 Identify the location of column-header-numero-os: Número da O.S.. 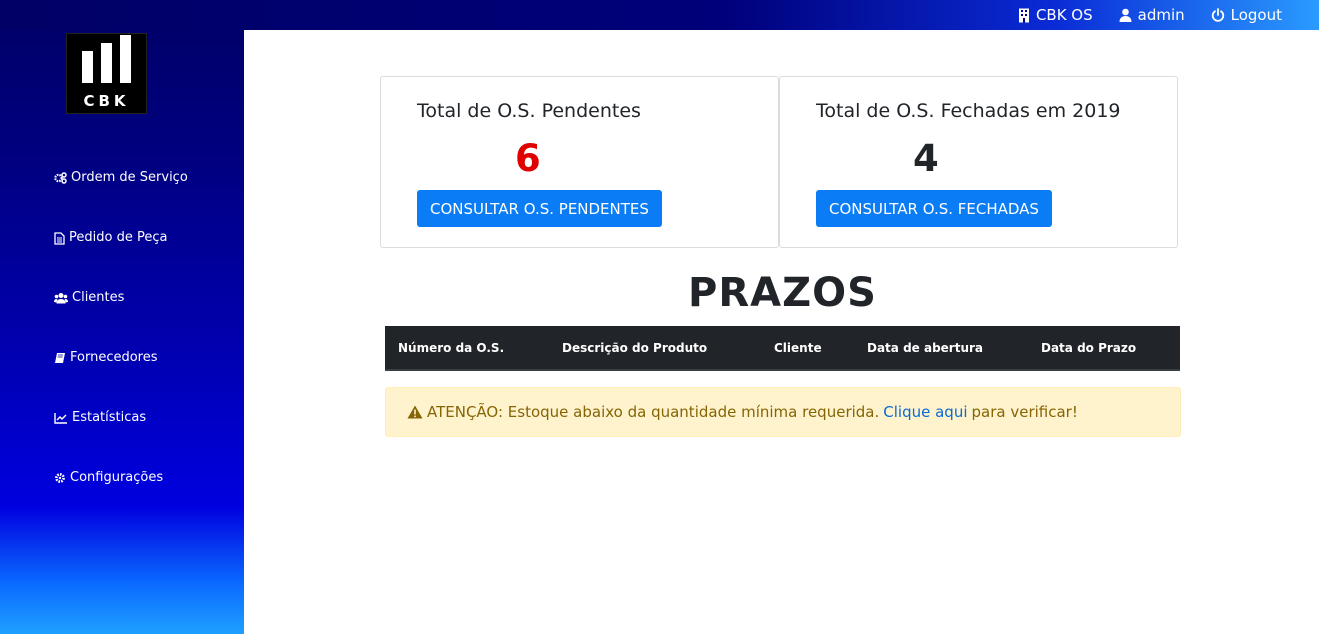
(451, 348).